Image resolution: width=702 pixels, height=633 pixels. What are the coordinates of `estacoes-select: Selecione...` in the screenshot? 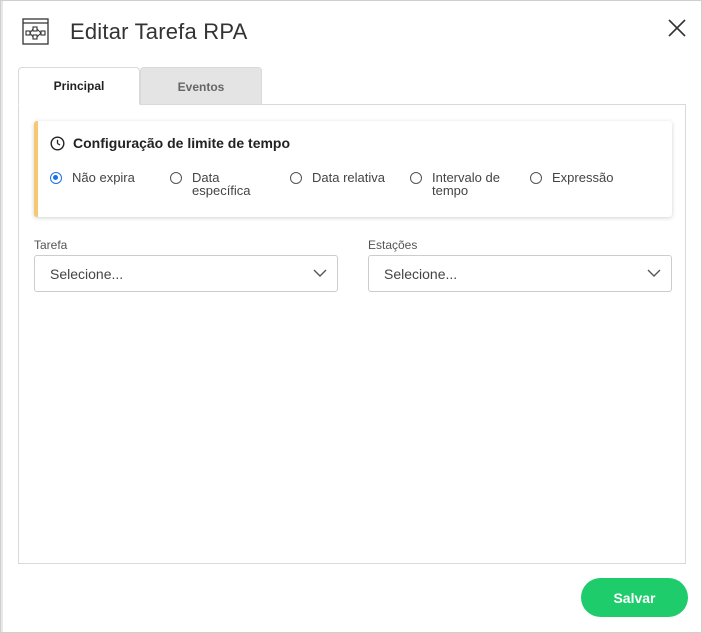 It's located at (520, 273).